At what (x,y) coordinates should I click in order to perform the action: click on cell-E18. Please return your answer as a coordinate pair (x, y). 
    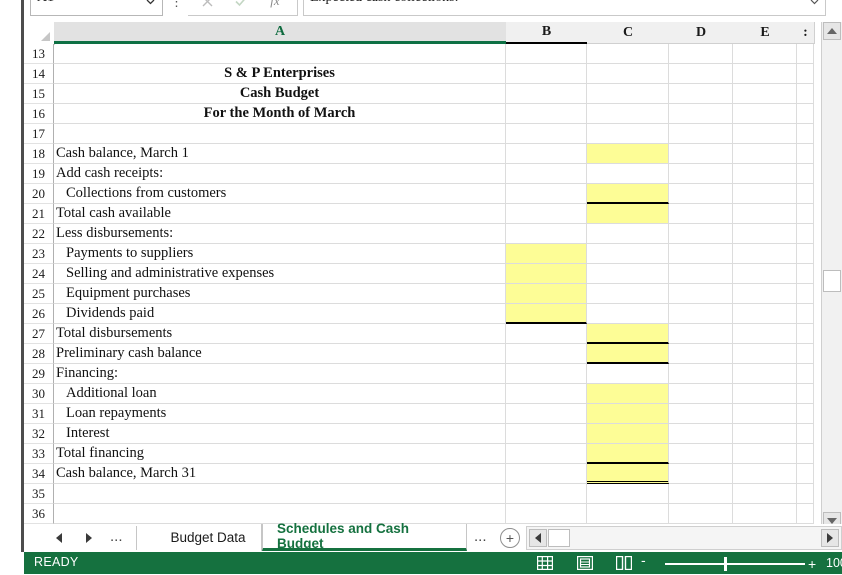
    Looking at the image, I should click on (765, 154).